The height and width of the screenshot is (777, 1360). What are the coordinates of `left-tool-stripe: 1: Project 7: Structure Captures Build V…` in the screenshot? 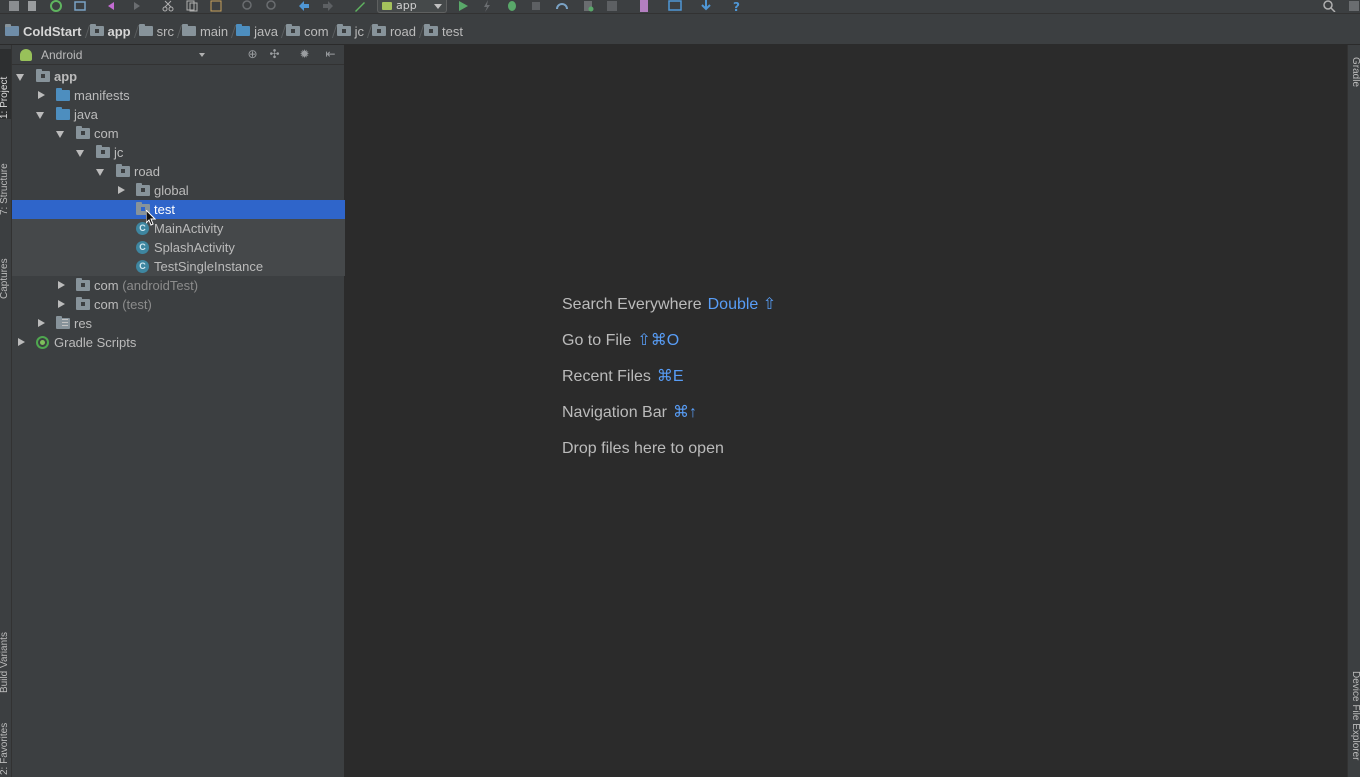 It's located at (6, 411).